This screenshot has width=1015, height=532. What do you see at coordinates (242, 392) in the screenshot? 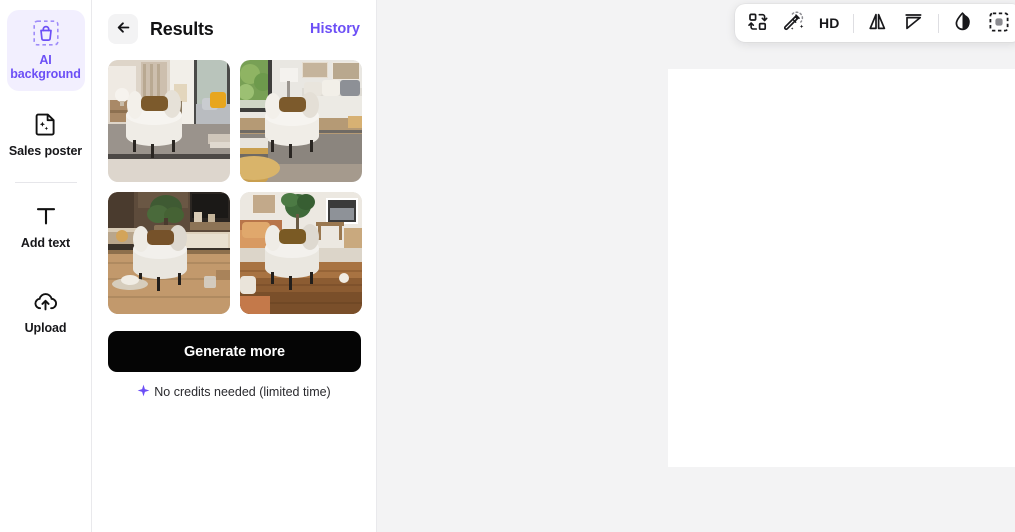
I see `credits-text: No credits needed (limited time)` at bounding box center [242, 392].